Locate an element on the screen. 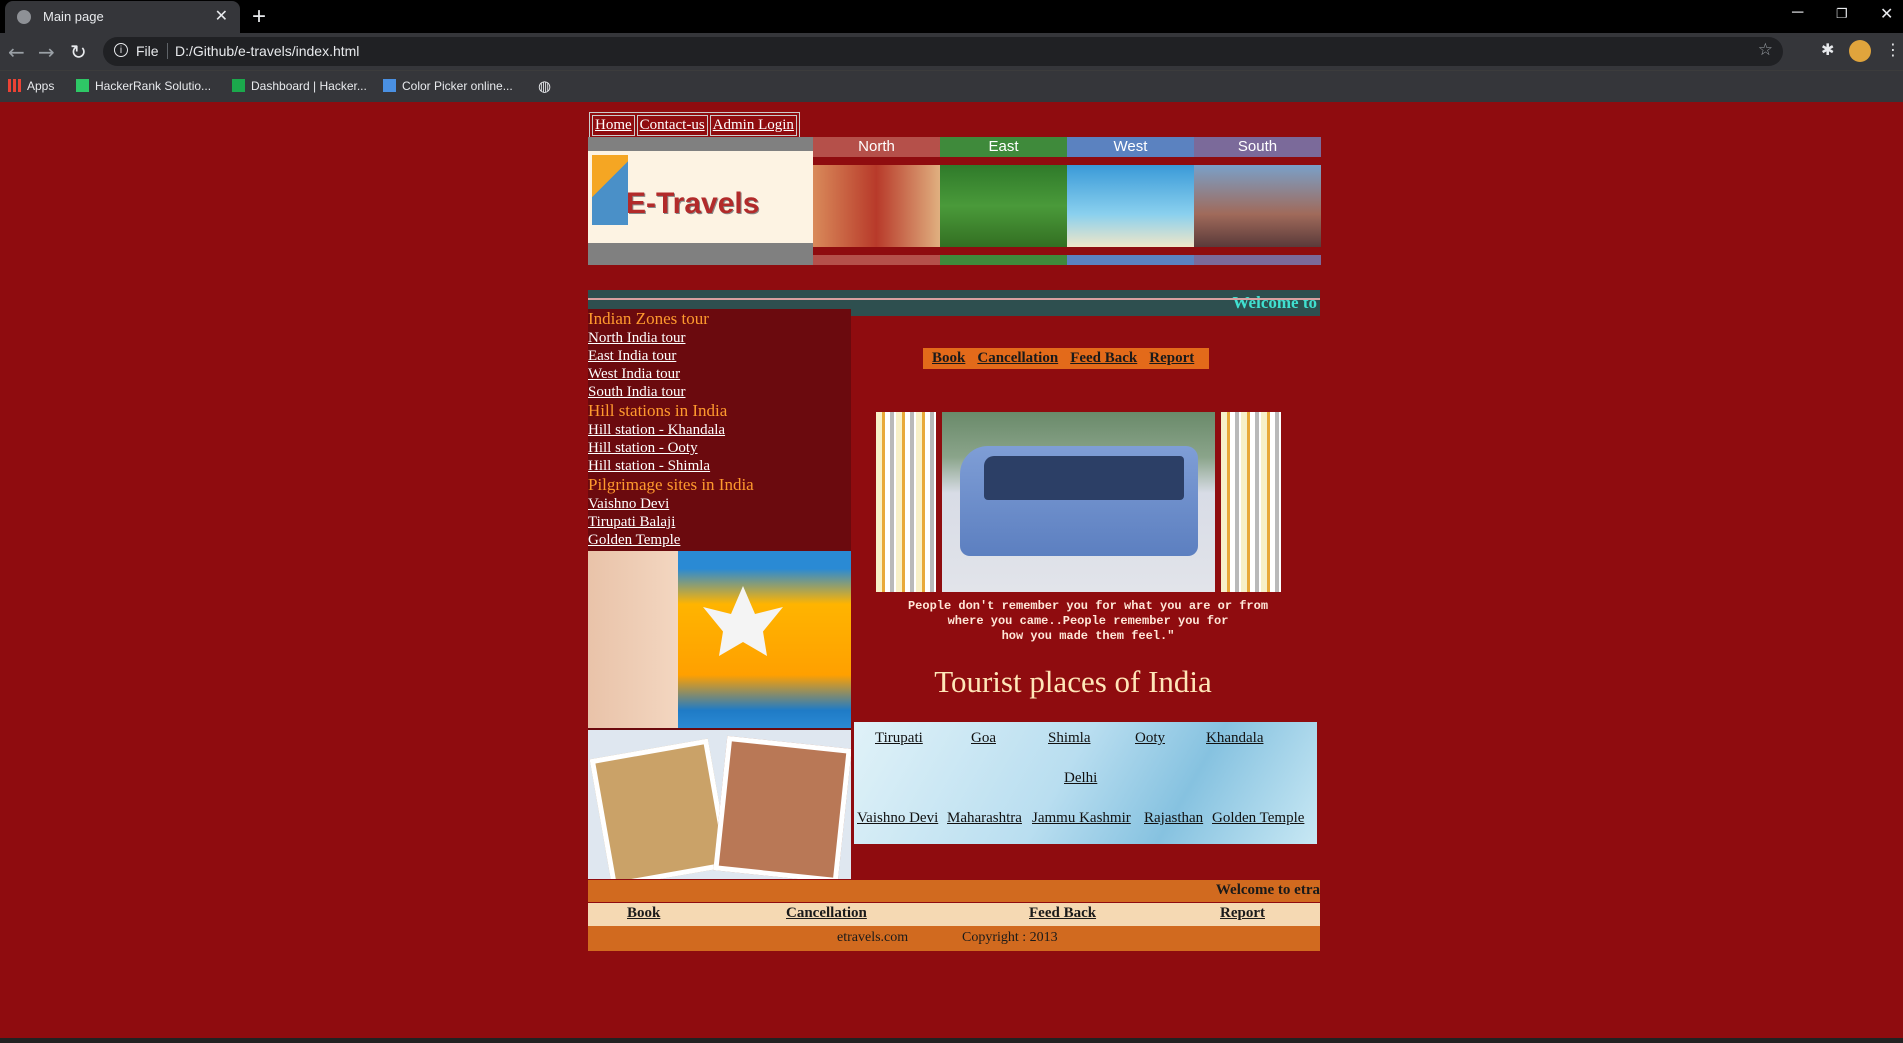  sidebar-link-south-india: South India tour is located at coordinates (719, 392).